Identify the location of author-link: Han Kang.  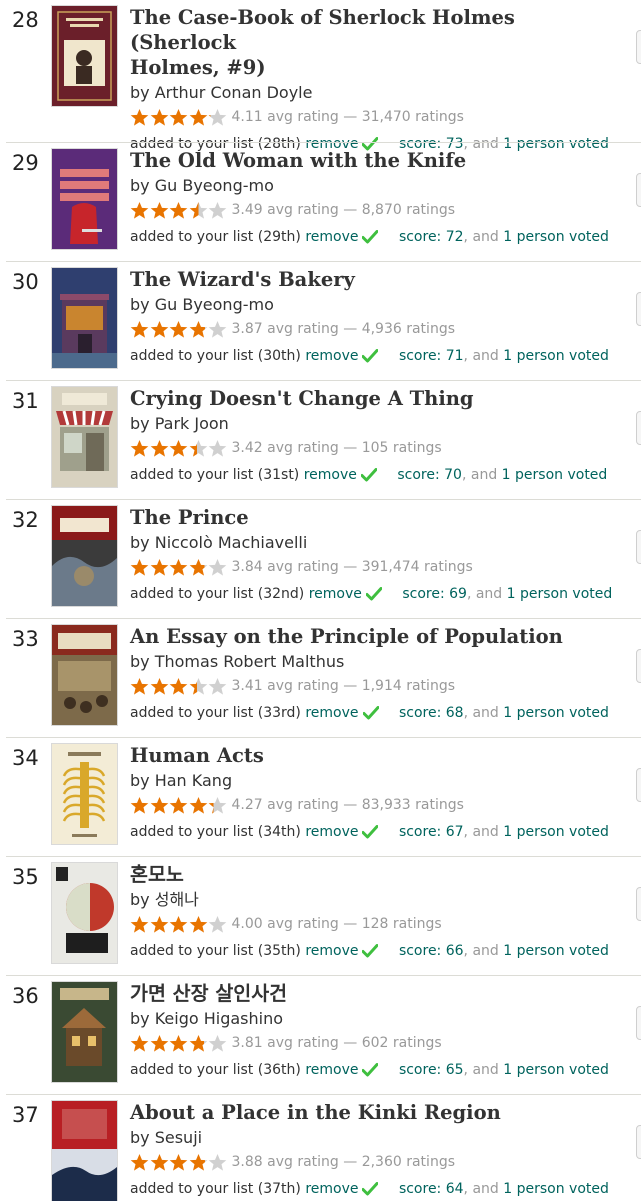
(193, 780).